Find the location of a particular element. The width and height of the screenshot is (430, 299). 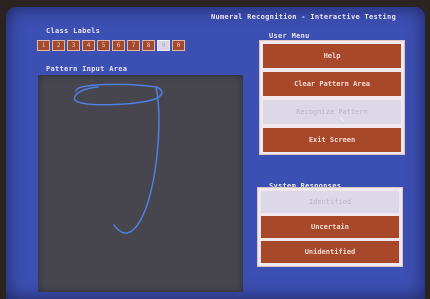

exit-screen-button: Exit Screen is located at coordinates (332, 140).